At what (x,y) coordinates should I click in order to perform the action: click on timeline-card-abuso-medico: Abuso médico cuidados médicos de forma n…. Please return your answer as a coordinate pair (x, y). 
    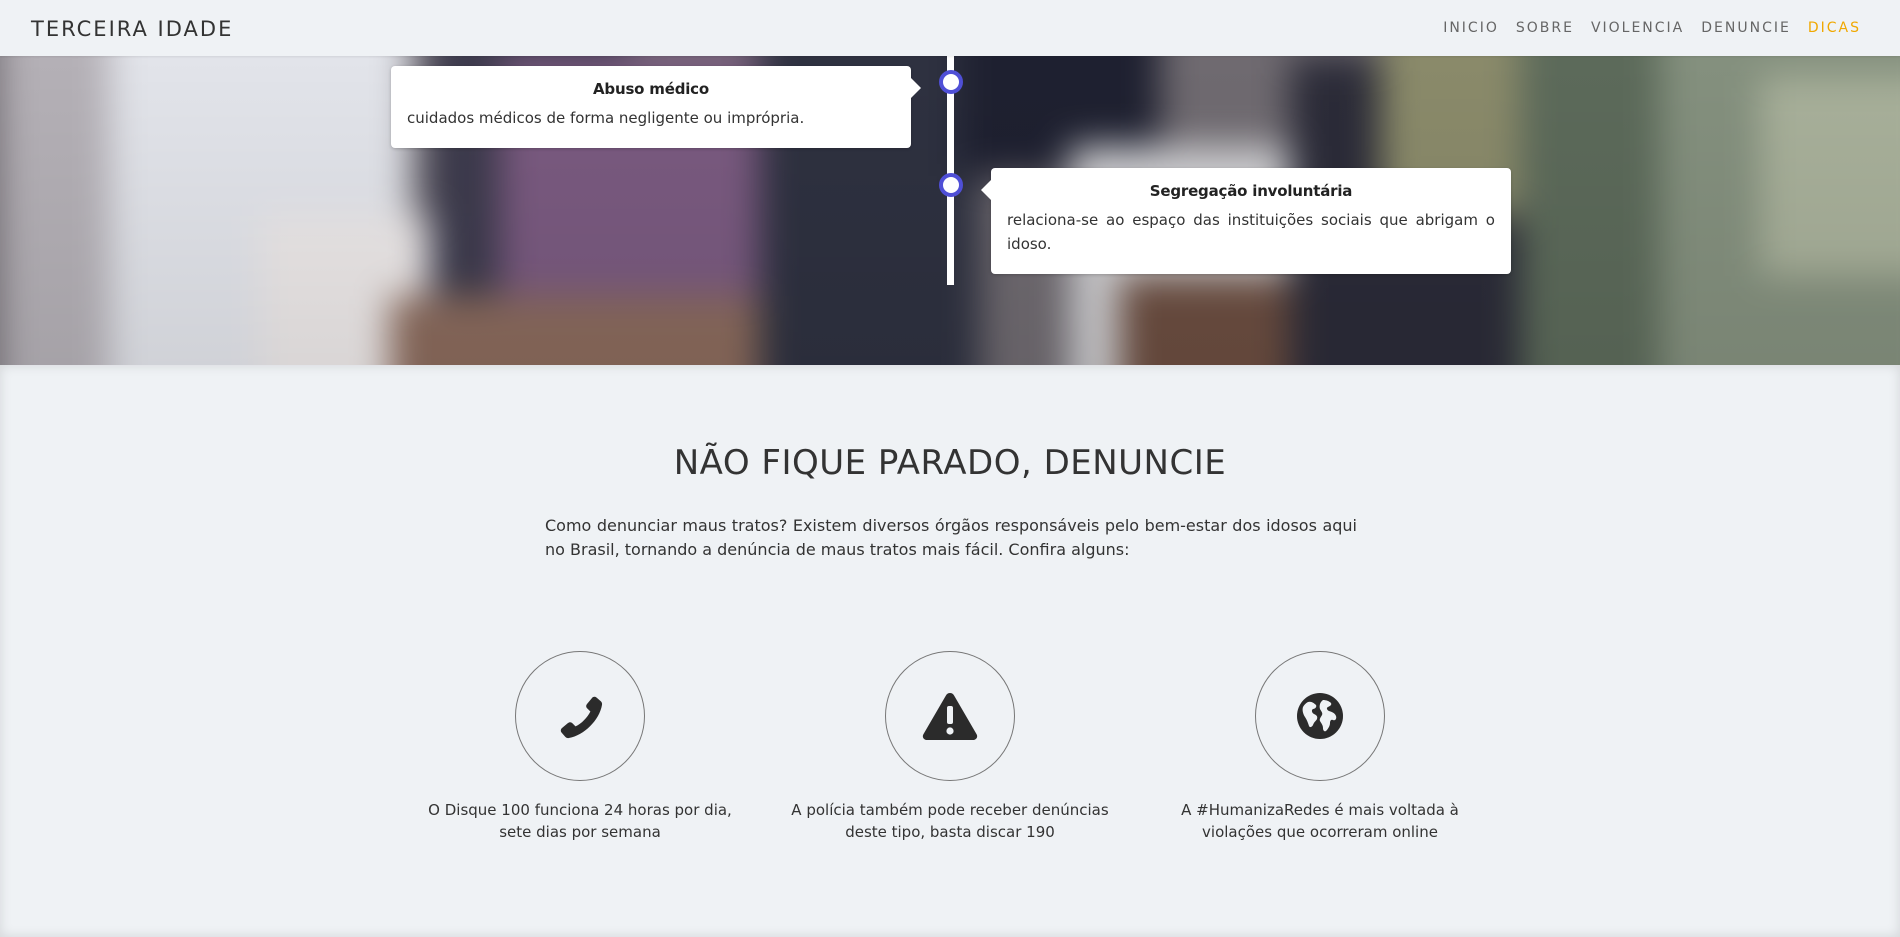
    Looking at the image, I should click on (656, 107).